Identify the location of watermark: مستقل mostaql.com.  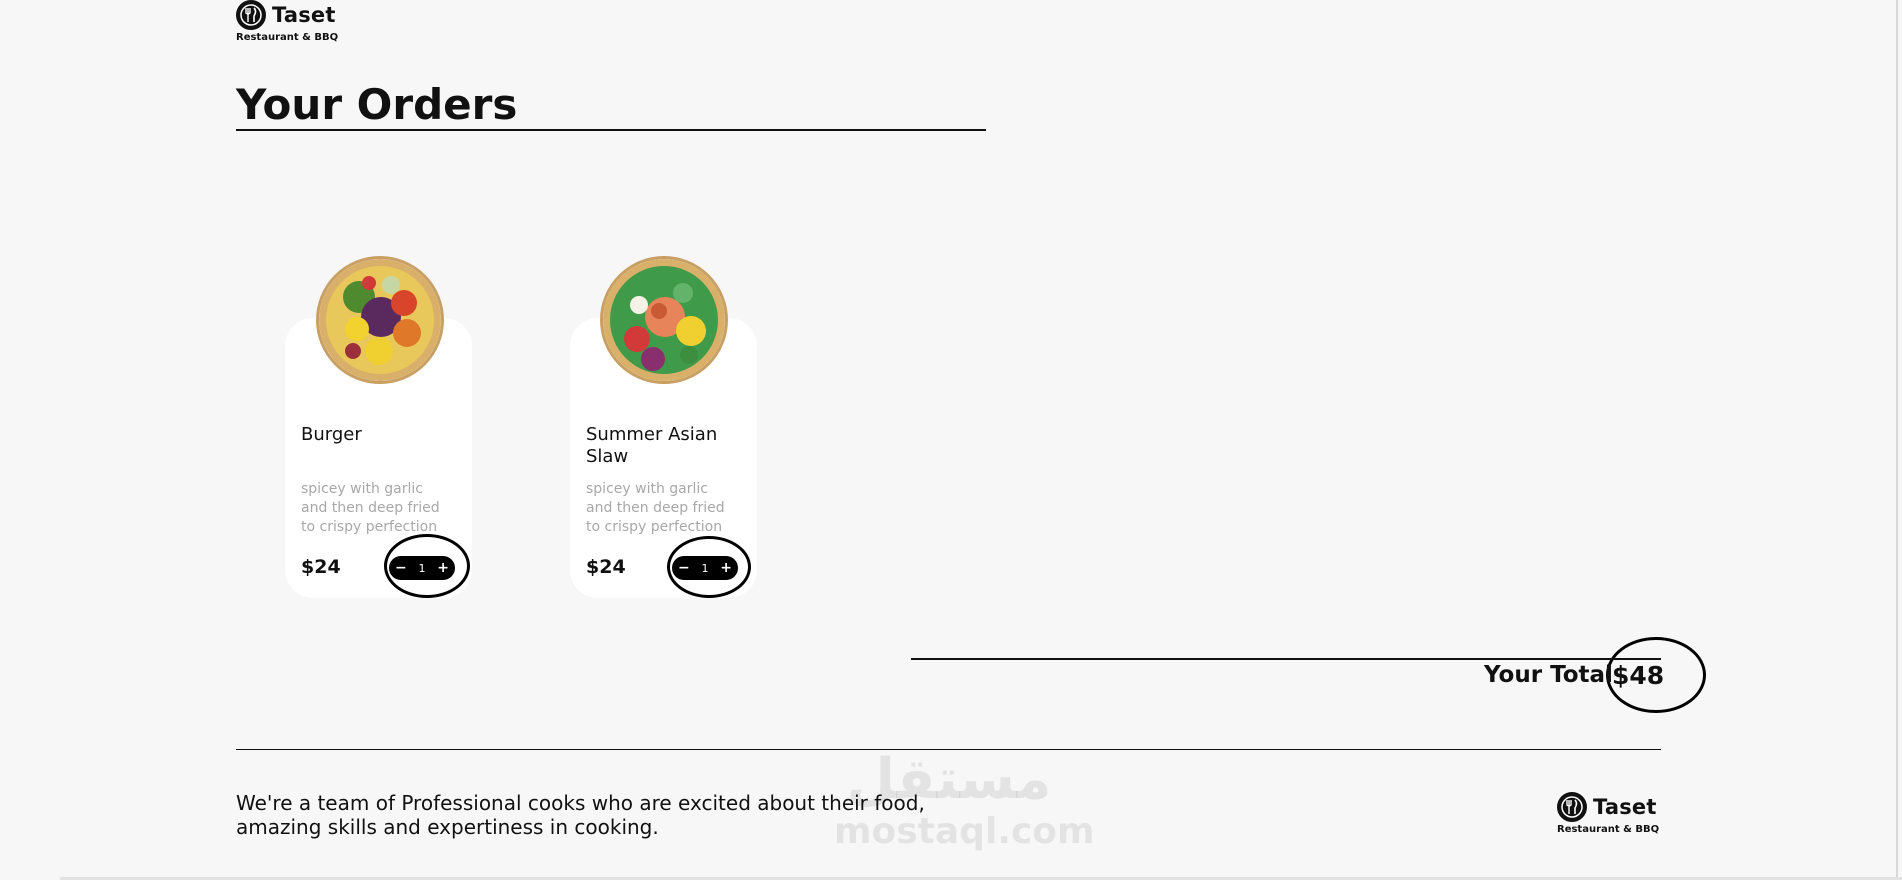
(964, 803).